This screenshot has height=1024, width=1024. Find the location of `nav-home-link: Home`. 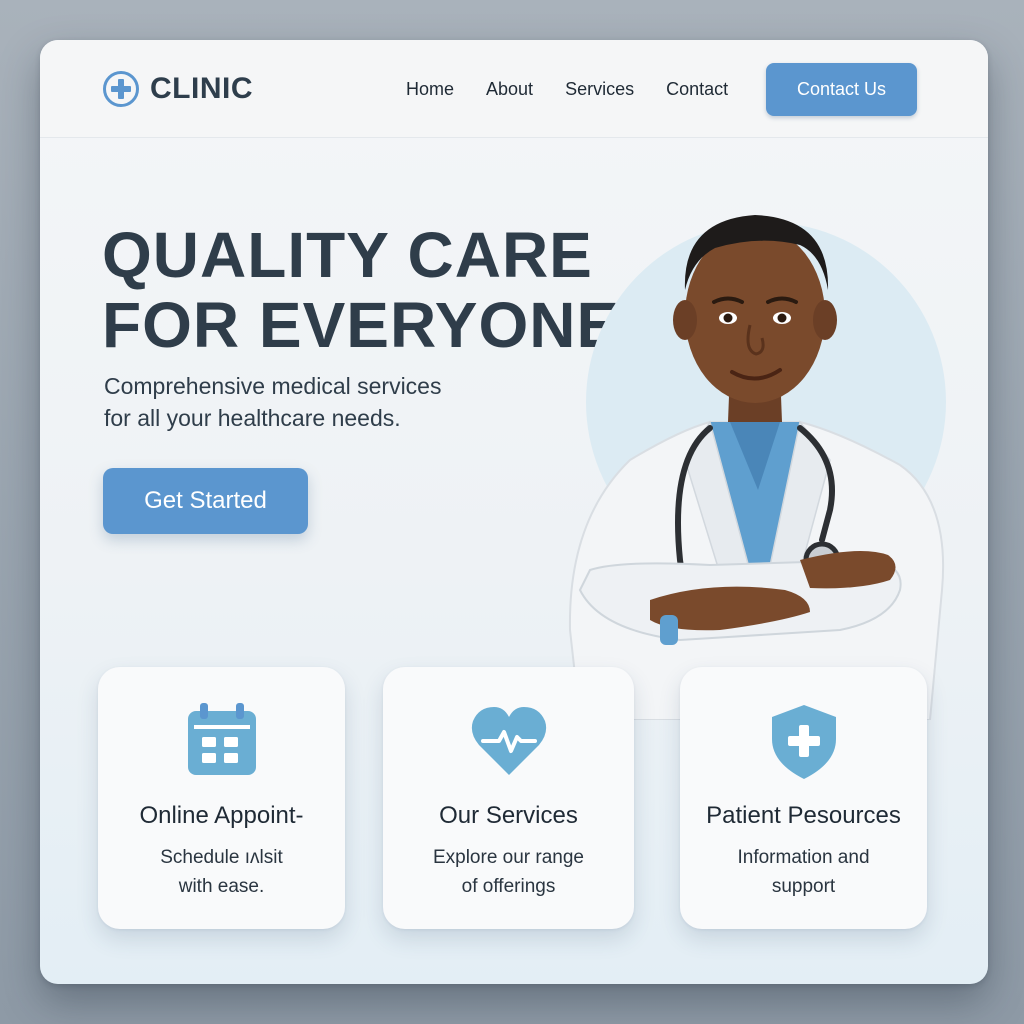

nav-home-link: Home is located at coordinates (430, 89).